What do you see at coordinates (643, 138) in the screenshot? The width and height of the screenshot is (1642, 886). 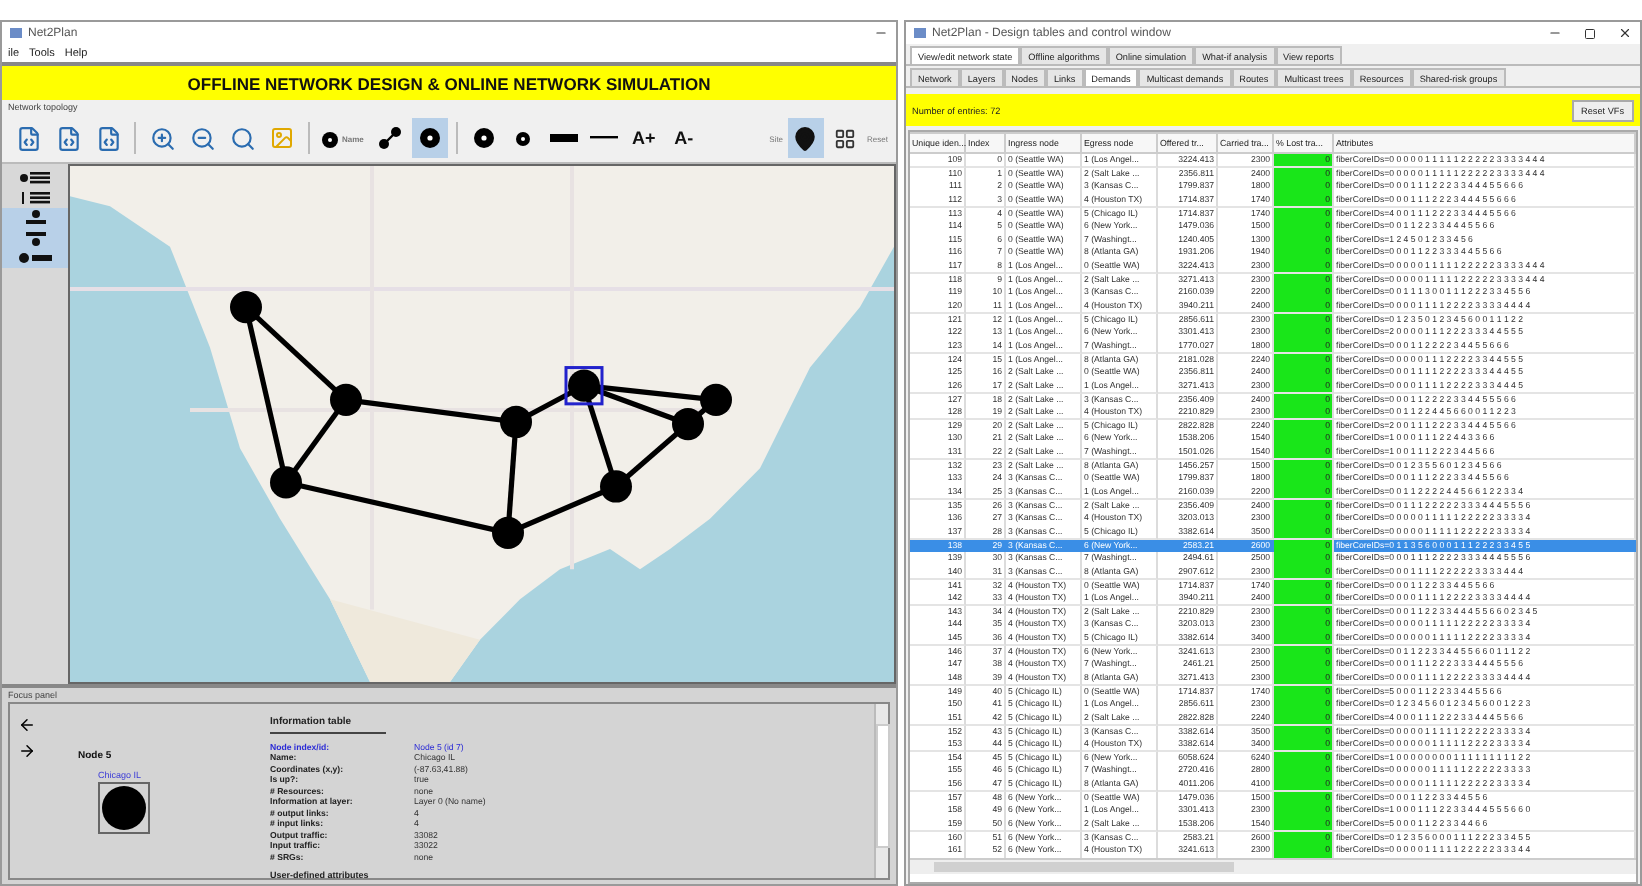 I see `font-size-button: A+` at bounding box center [643, 138].